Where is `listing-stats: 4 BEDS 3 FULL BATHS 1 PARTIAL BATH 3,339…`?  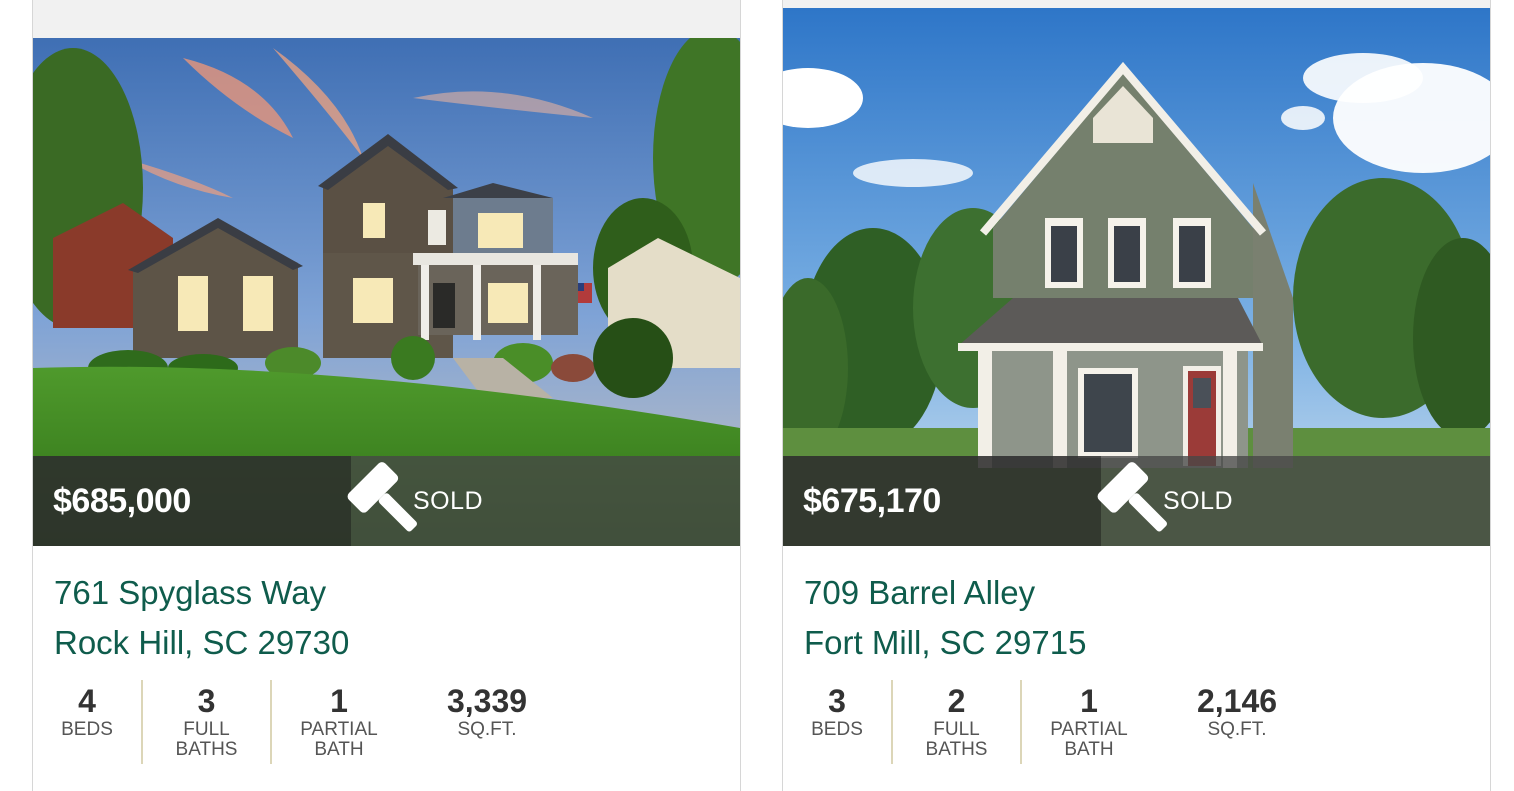 listing-stats: 4 BEDS 3 FULL BATHS 1 PARTIAL BATH 3,339… is located at coordinates (300, 722).